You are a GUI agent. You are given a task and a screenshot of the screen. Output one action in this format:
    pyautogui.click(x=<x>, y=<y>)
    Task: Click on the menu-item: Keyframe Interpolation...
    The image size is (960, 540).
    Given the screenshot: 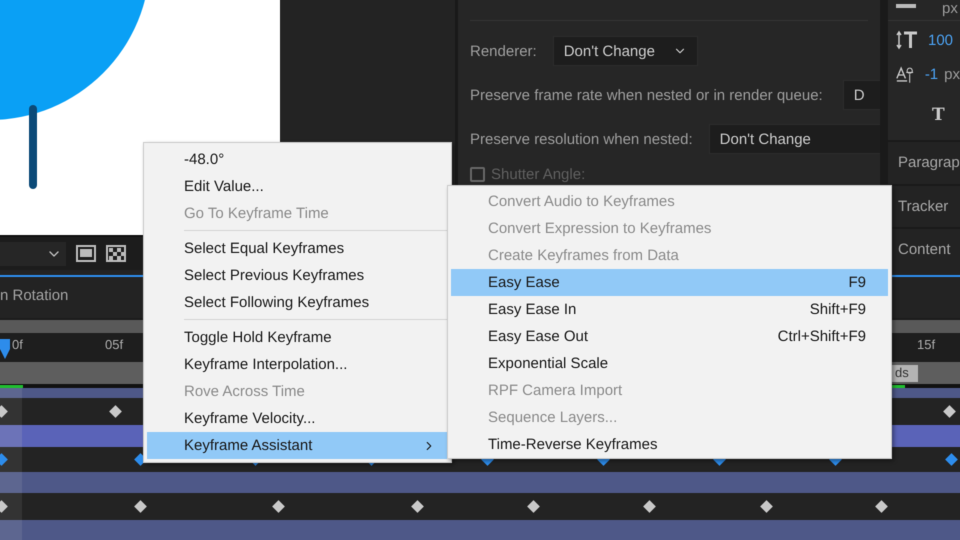 What is the action you would take?
    pyautogui.click(x=297, y=364)
    